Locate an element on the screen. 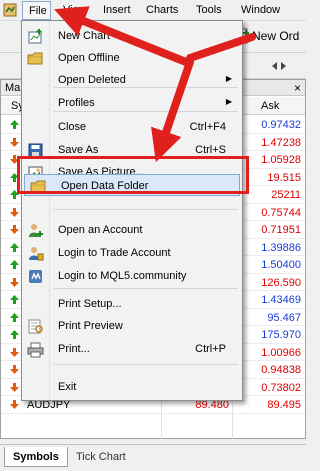 The image size is (320, 471). tab-tick-chart: Tick Chart is located at coordinates (101, 457).